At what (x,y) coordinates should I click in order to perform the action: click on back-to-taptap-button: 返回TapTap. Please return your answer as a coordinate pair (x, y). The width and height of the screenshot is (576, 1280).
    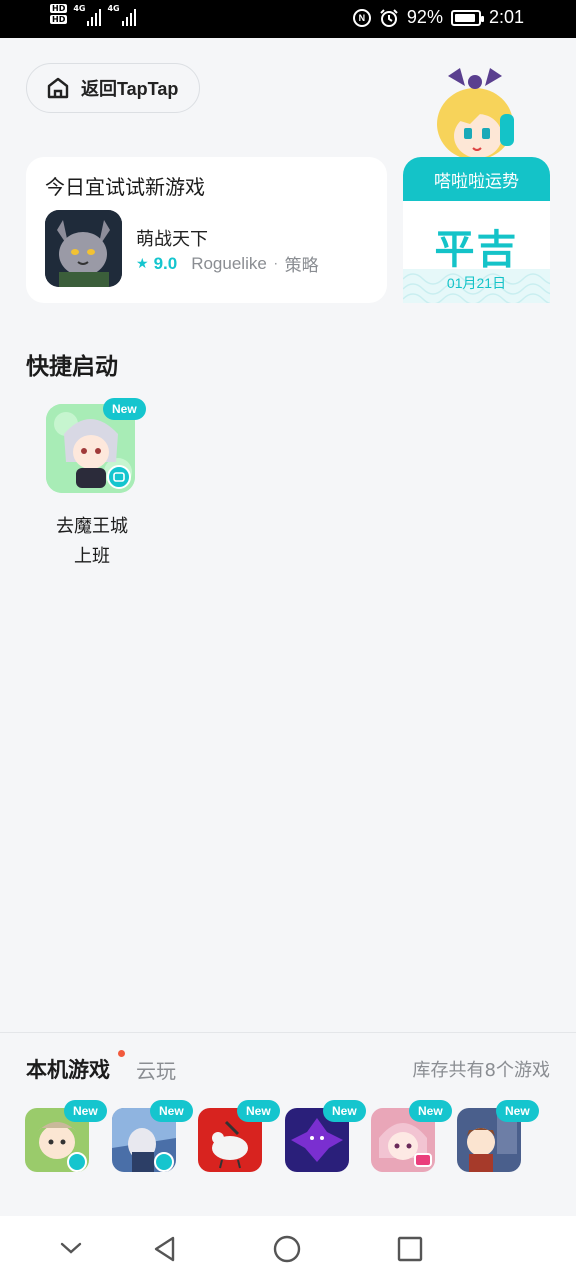
    Looking at the image, I should click on (113, 88).